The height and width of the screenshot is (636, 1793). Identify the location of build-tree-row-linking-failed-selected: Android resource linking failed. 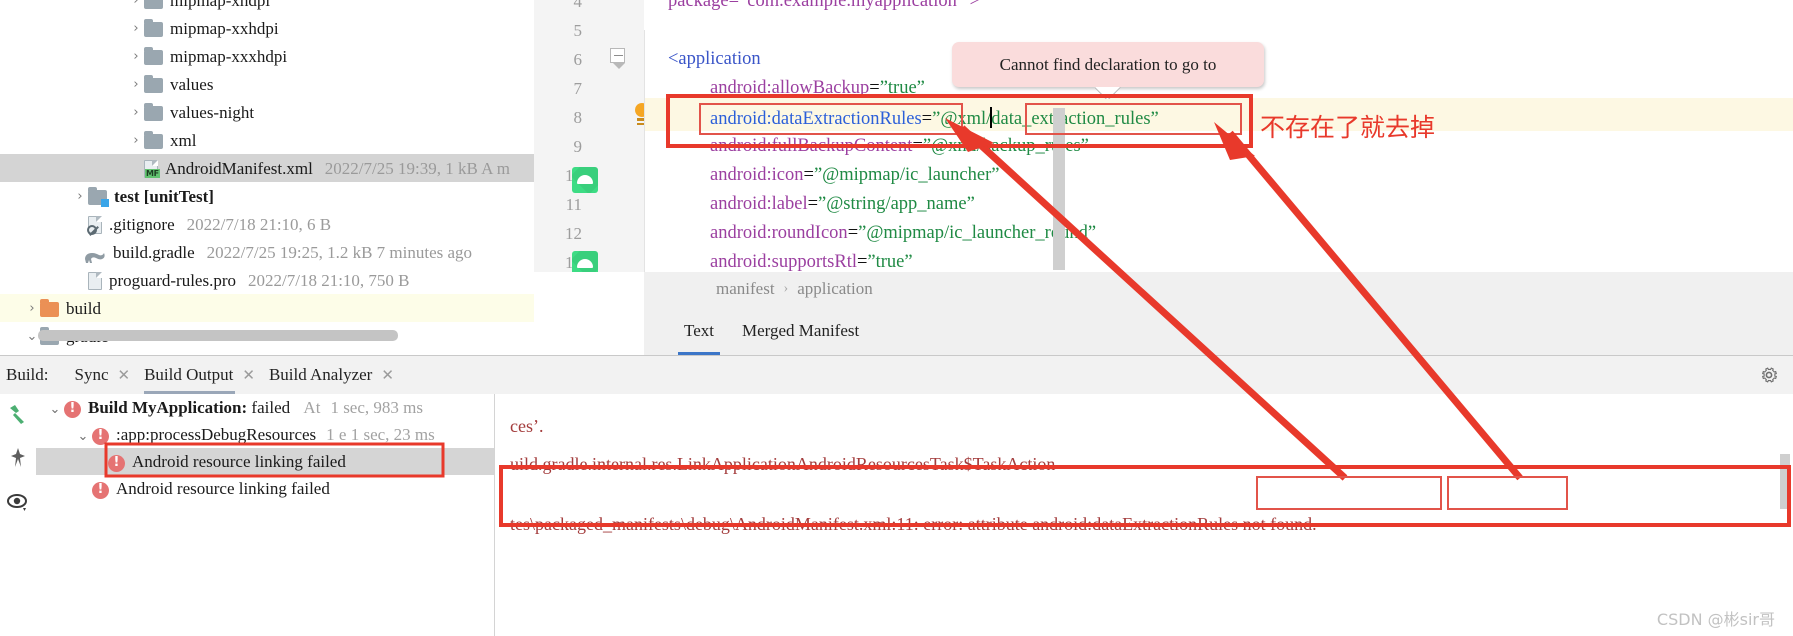
(265, 461).